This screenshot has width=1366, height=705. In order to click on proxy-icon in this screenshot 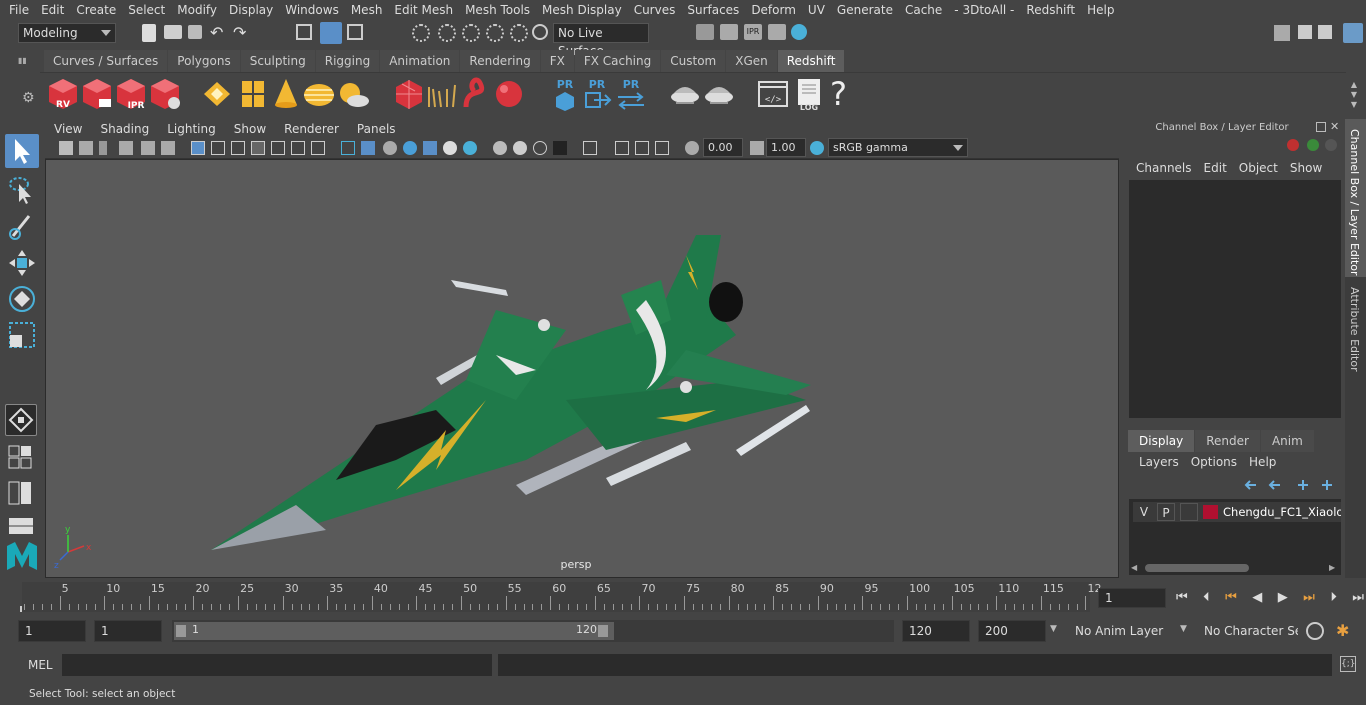, I will do `click(217, 94)`.